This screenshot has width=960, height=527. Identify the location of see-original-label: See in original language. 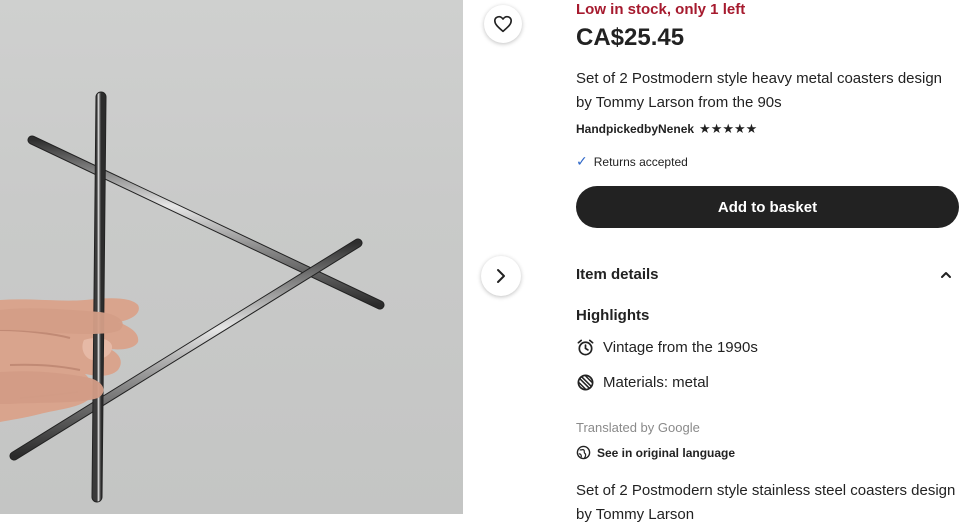
(666, 452).